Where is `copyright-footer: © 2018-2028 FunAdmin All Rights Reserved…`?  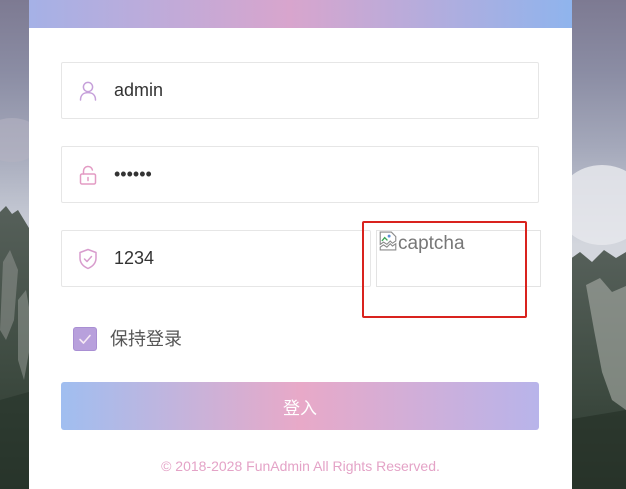 copyright-footer: © 2018-2028 FunAdmin All Rights Reserved… is located at coordinates (300, 466).